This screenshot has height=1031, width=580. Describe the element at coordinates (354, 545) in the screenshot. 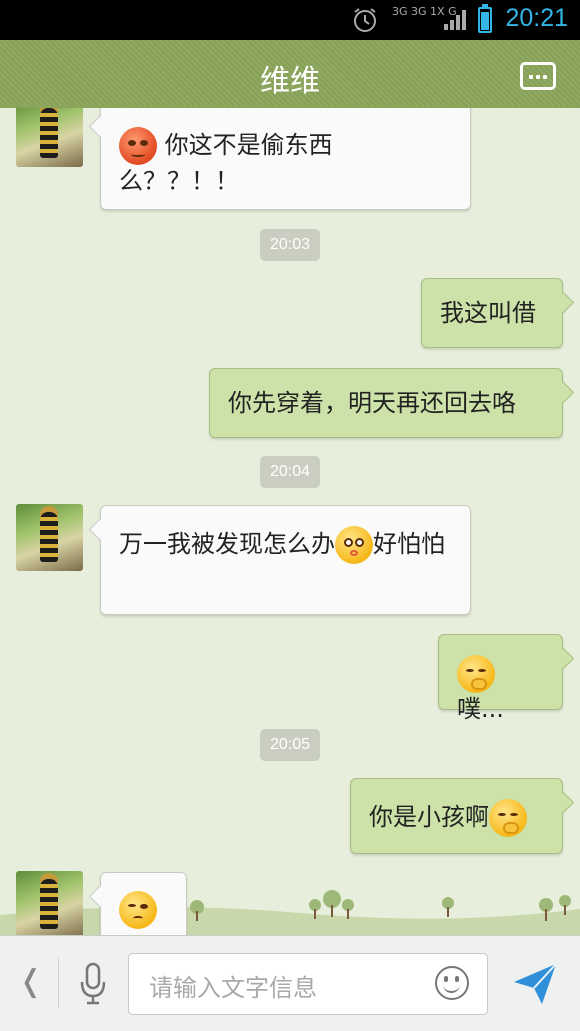

I see `shy-emoji-icon` at that location.